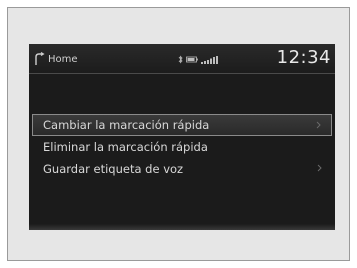 The width and height of the screenshot is (357, 268). I want to click on menu-item-label: Cambiar la marcación rápida, so click(126, 125).